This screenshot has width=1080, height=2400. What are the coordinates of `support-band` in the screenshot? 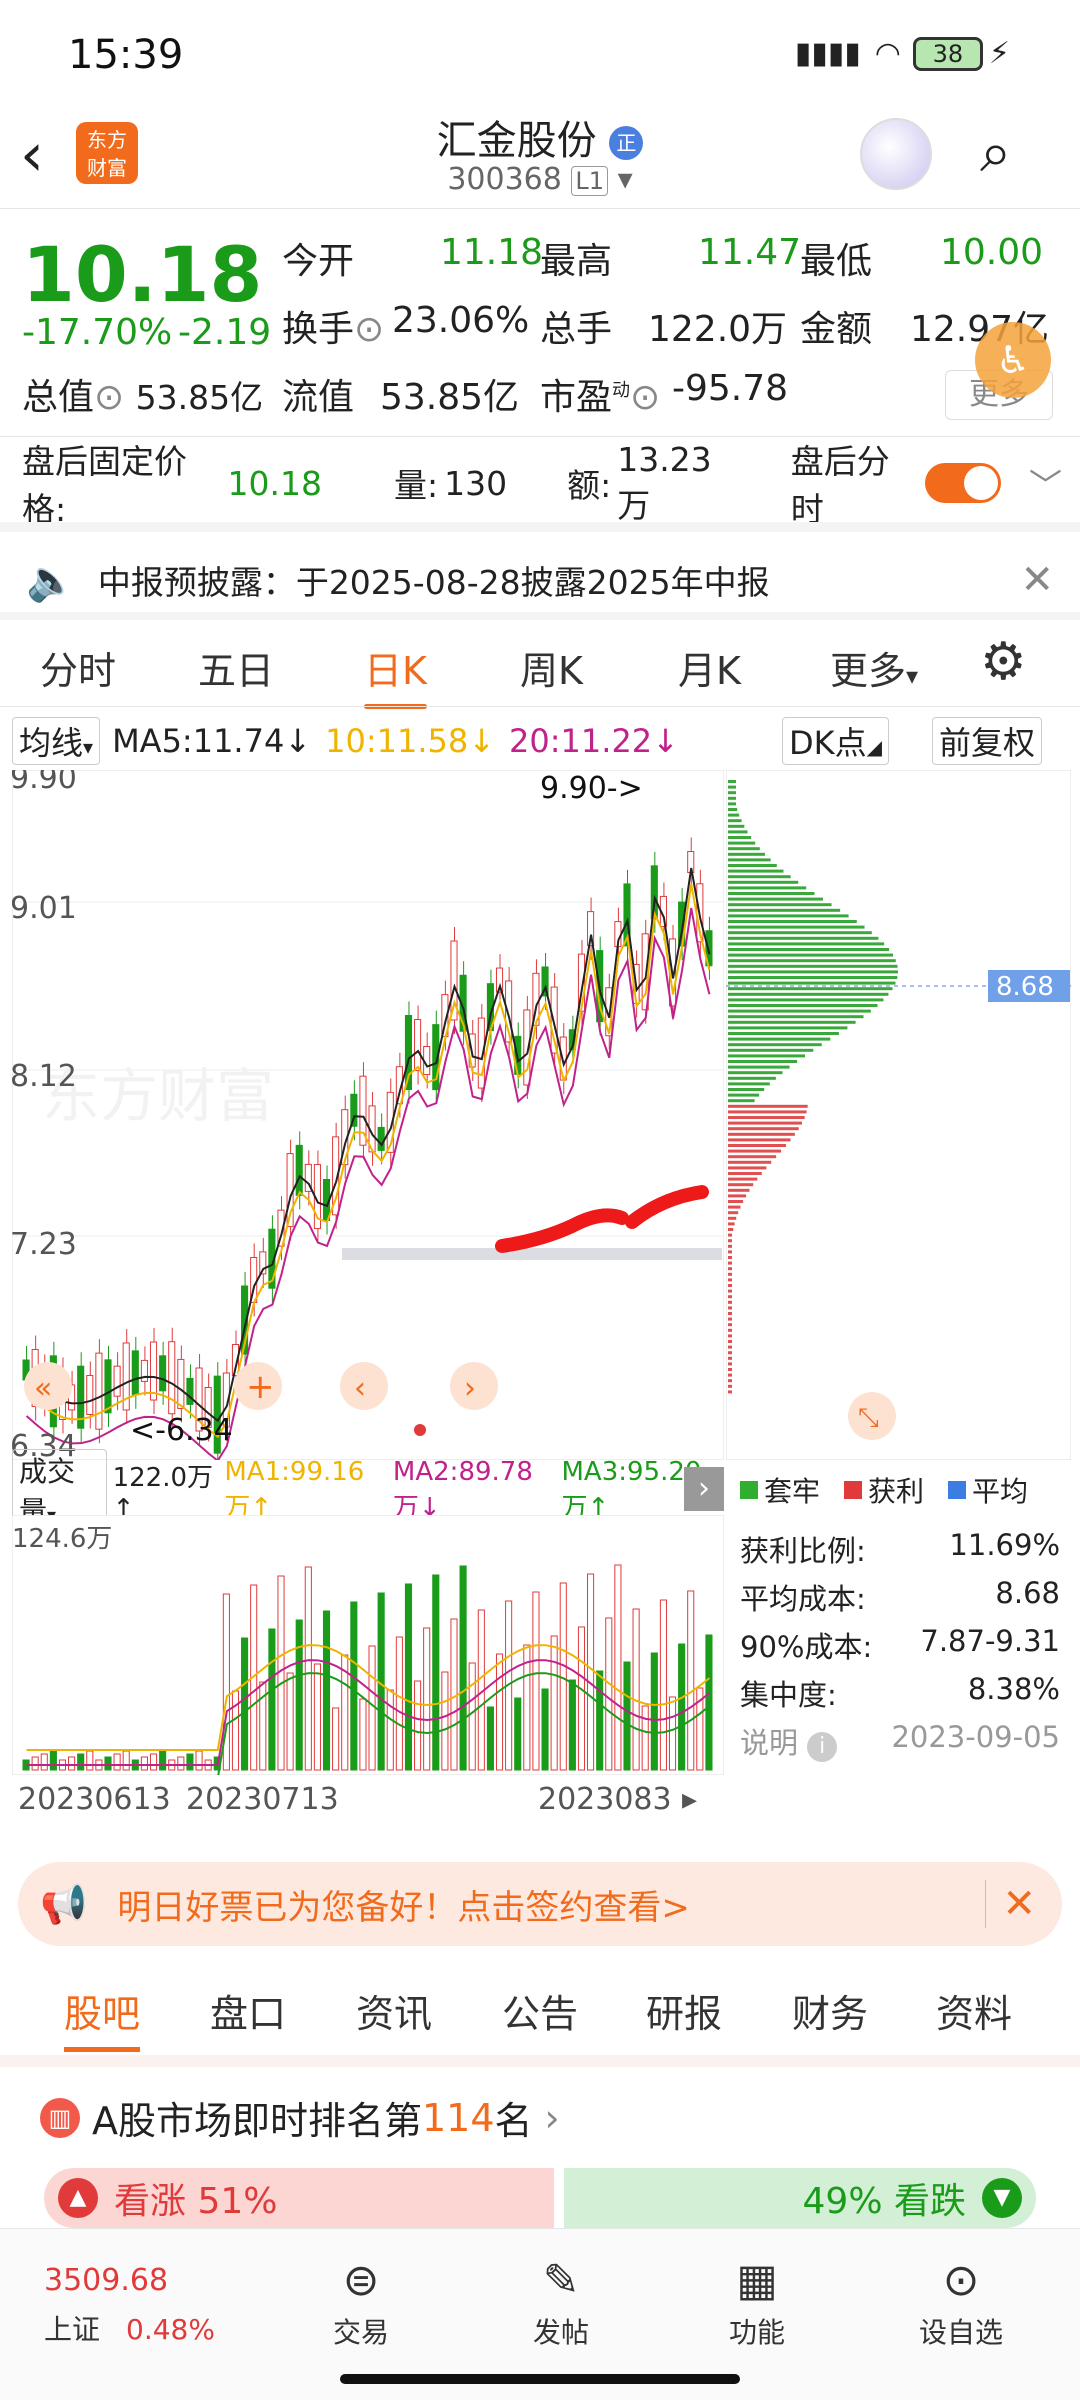 It's located at (532, 1254).